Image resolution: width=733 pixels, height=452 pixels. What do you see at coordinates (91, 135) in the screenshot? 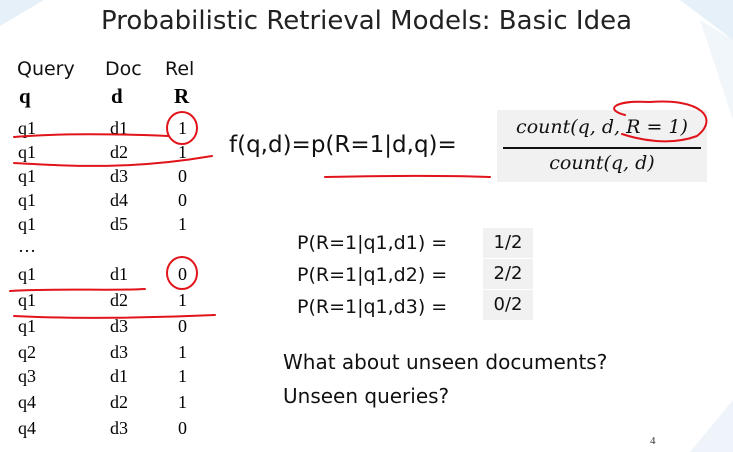
I see `underline-row-q1-d1-top` at bounding box center [91, 135].